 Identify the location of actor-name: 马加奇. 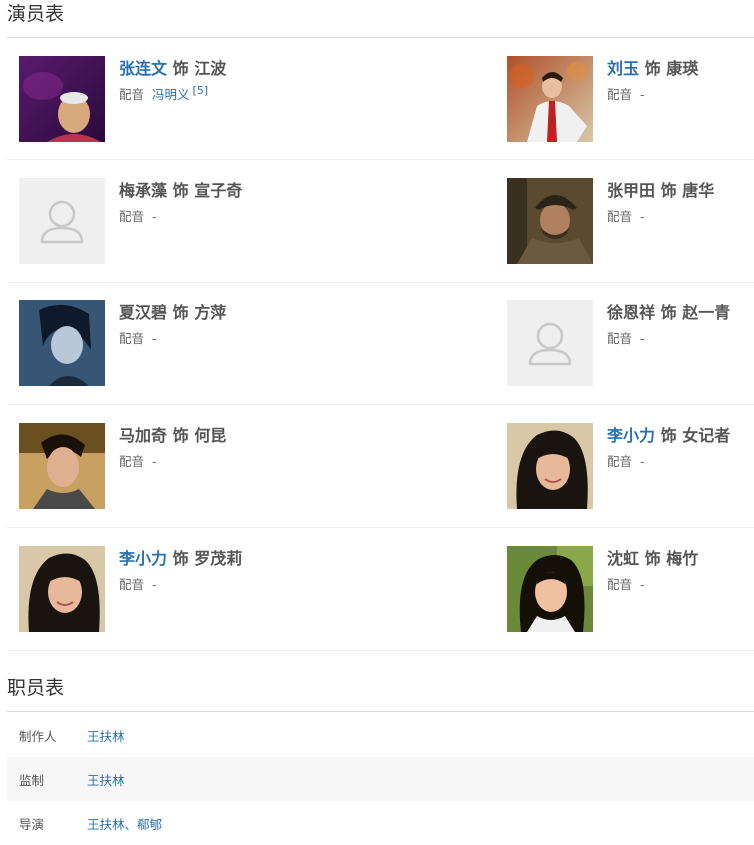
(143, 435).